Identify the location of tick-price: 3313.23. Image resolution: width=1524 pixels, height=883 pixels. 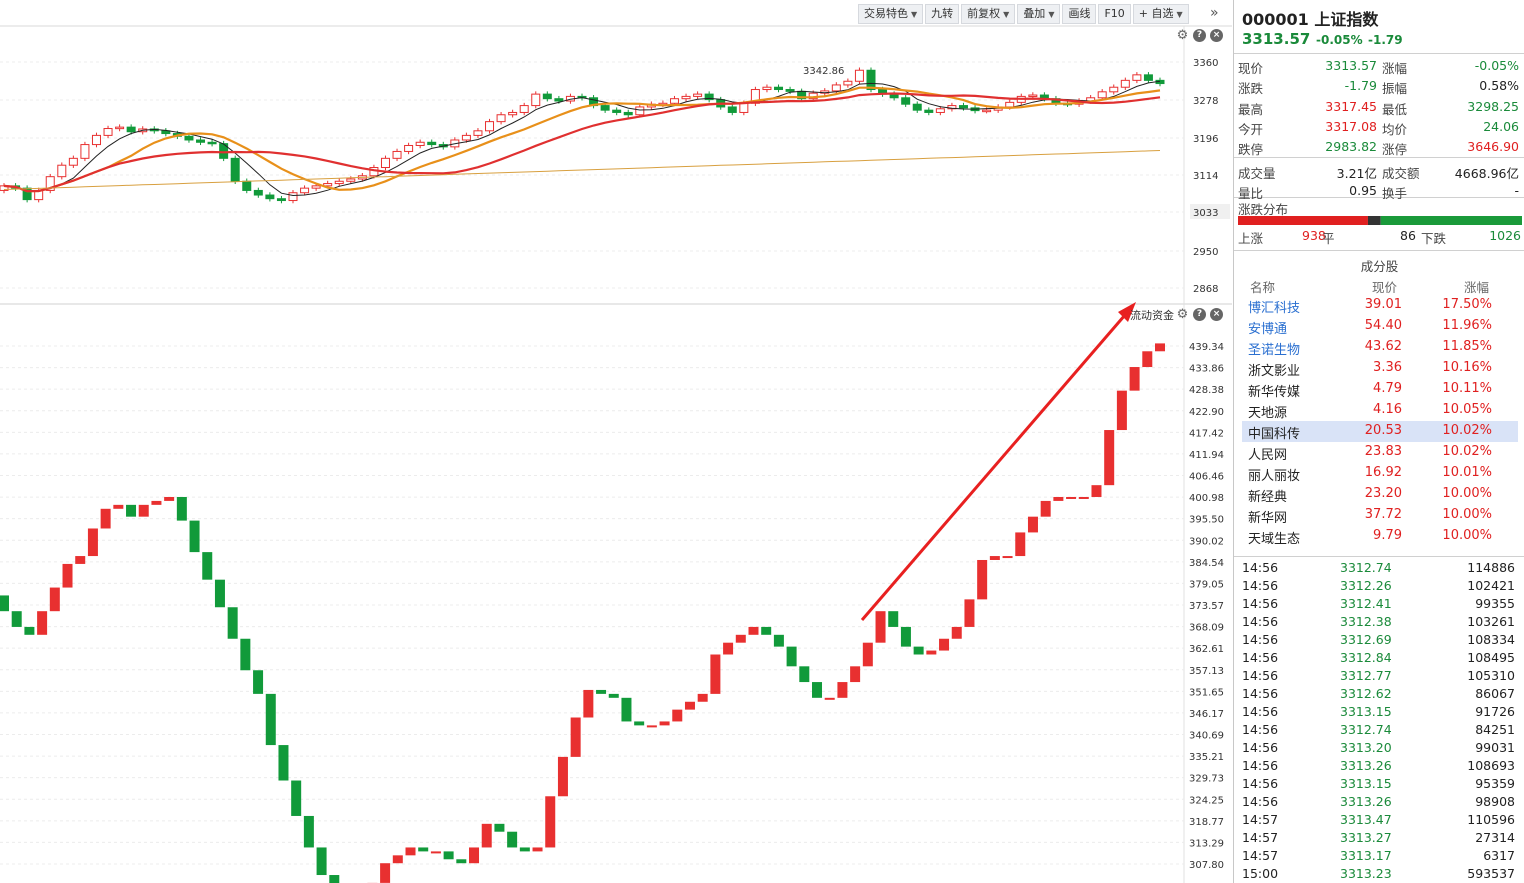
(1366, 873).